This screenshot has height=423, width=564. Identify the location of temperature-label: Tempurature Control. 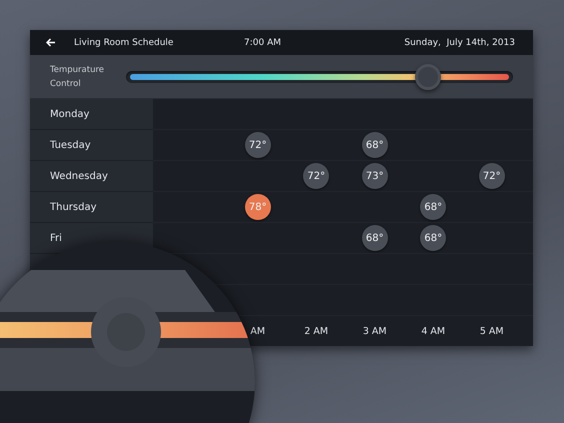
(78, 77).